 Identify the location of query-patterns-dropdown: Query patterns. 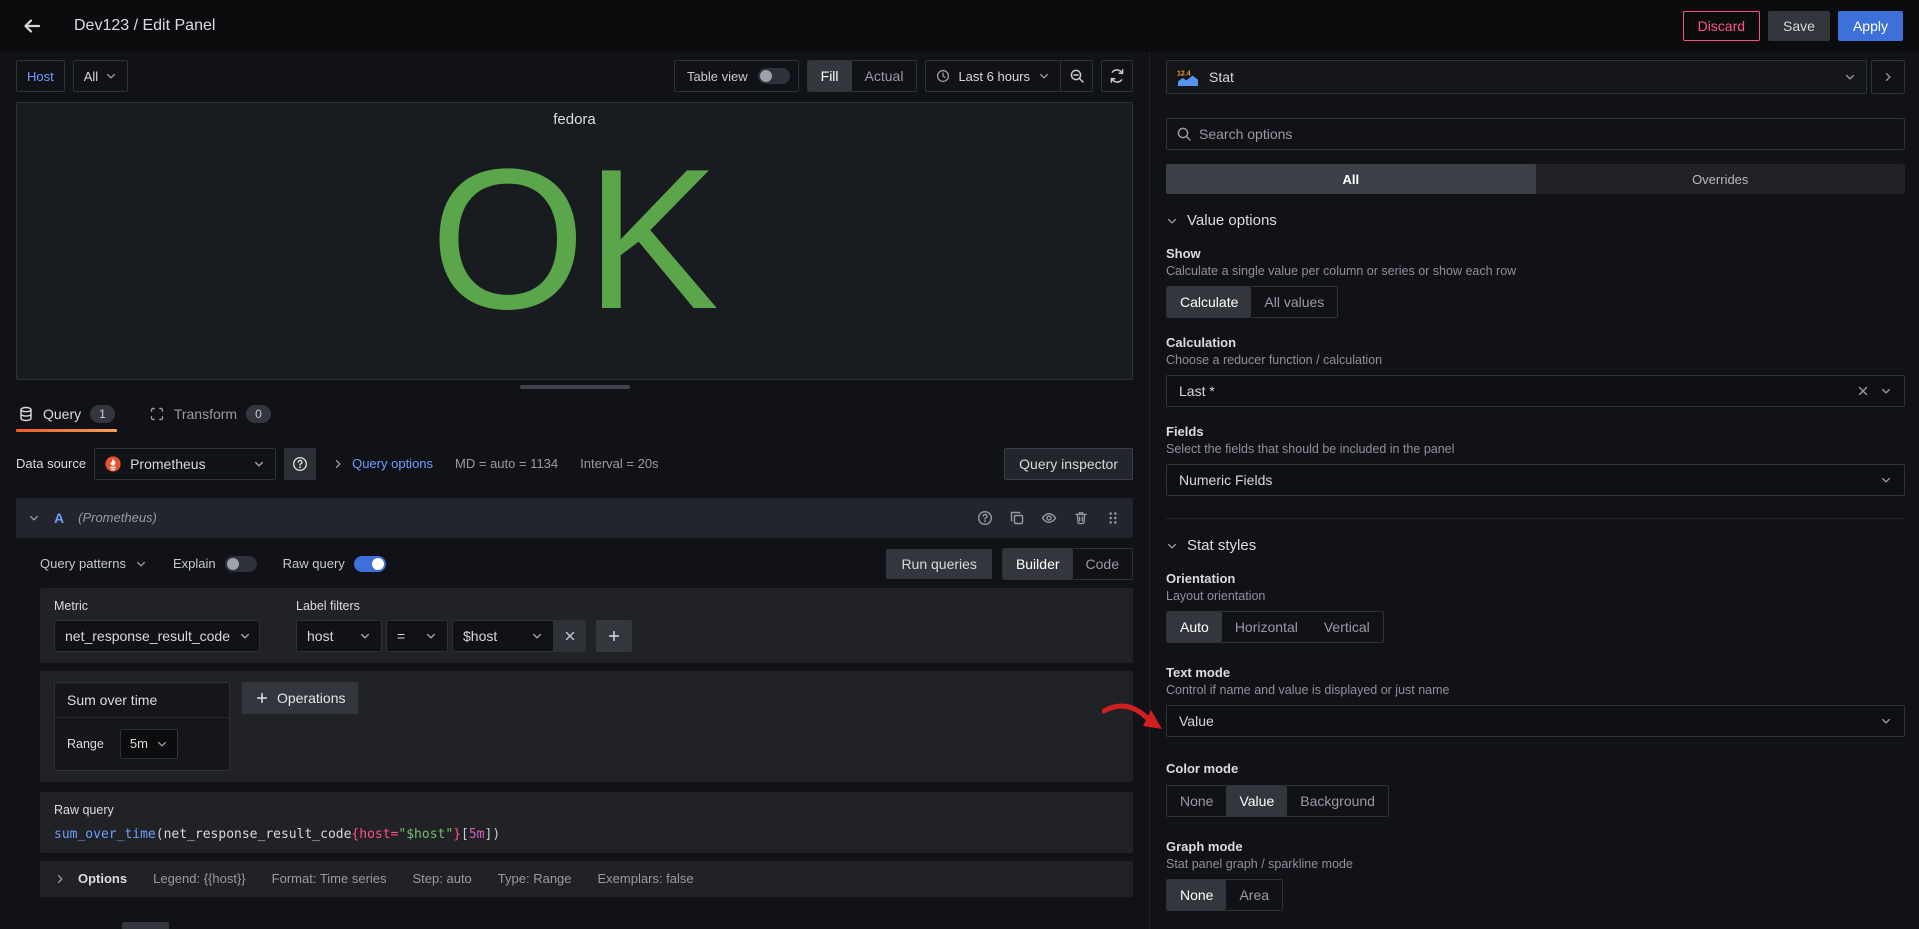
(93, 563).